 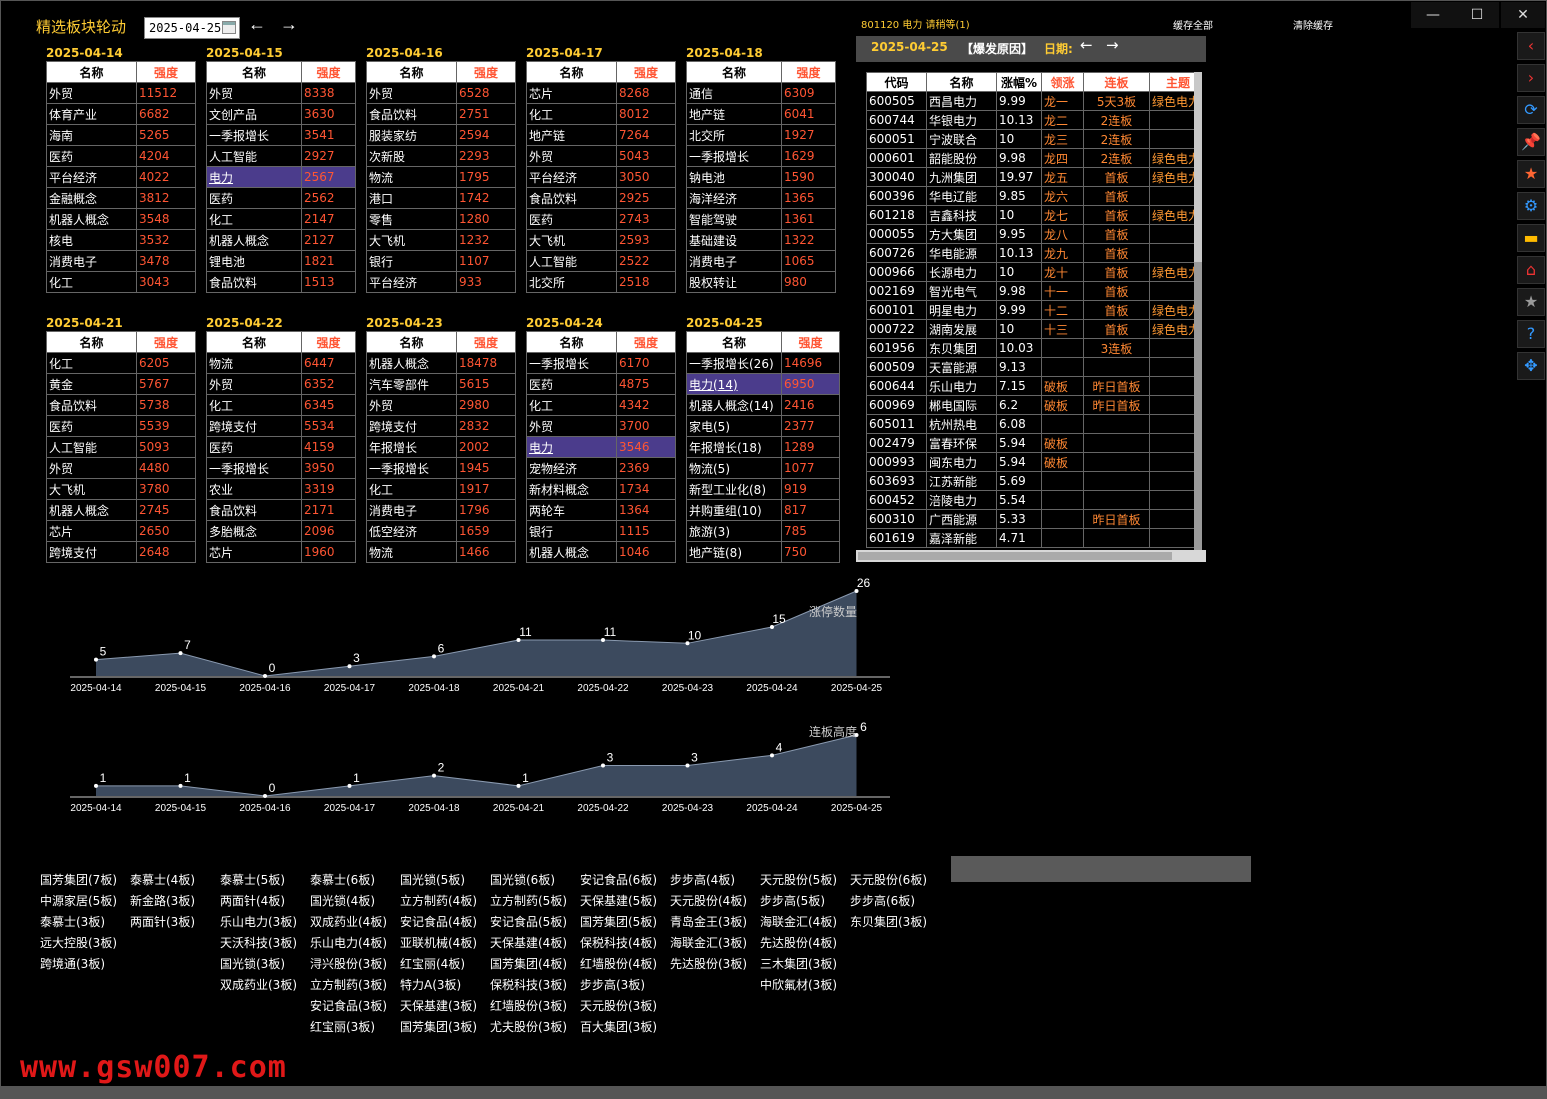 What do you see at coordinates (1030, 386) in the screenshot?
I see `table-row: 600644 乐山电力 7.15 破板 昨日首板` at bounding box center [1030, 386].